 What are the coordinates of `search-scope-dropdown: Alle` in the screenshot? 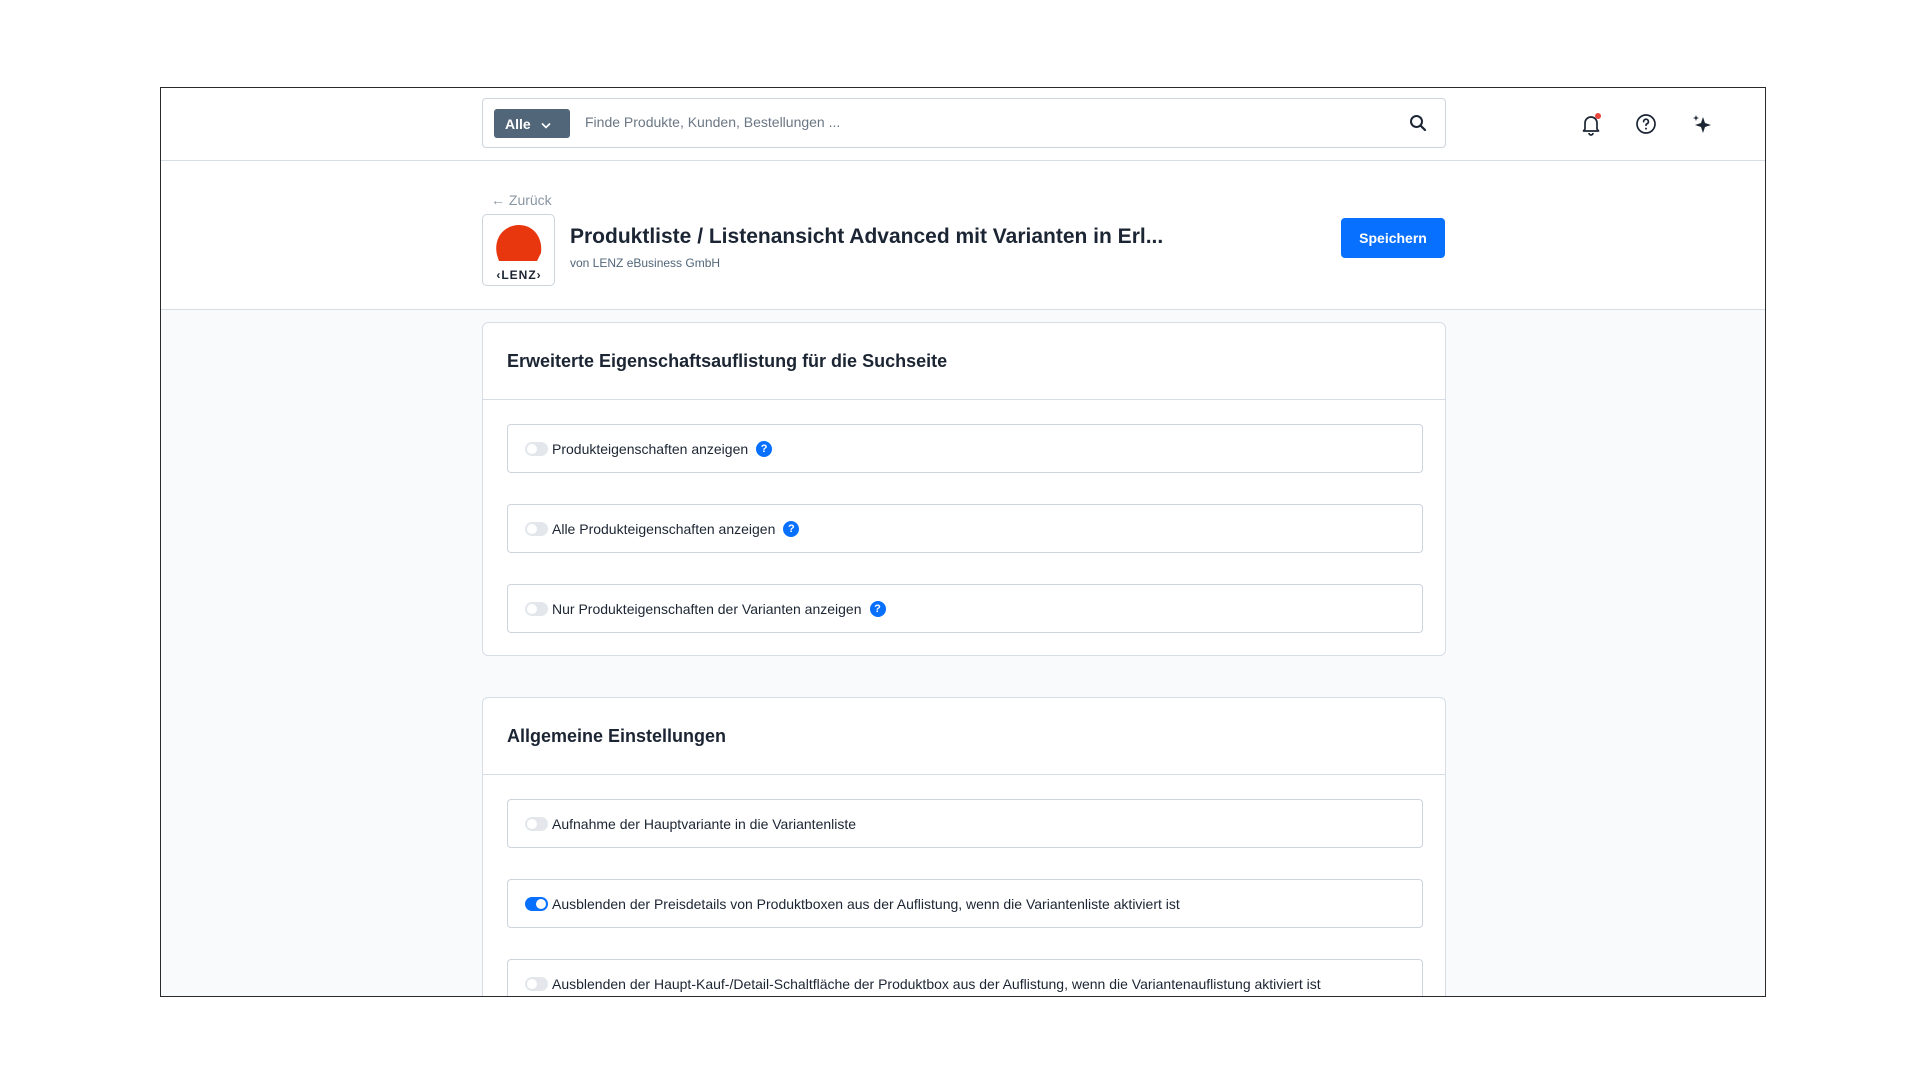 It's located at (532, 123).